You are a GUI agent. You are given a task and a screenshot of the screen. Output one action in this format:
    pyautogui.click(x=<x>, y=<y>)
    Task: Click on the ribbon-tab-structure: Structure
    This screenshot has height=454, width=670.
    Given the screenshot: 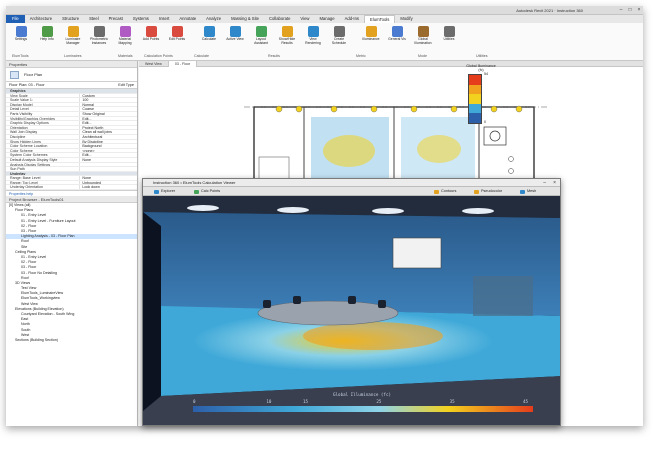 What is the action you would take?
    pyautogui.click(x=70, y=19)
    